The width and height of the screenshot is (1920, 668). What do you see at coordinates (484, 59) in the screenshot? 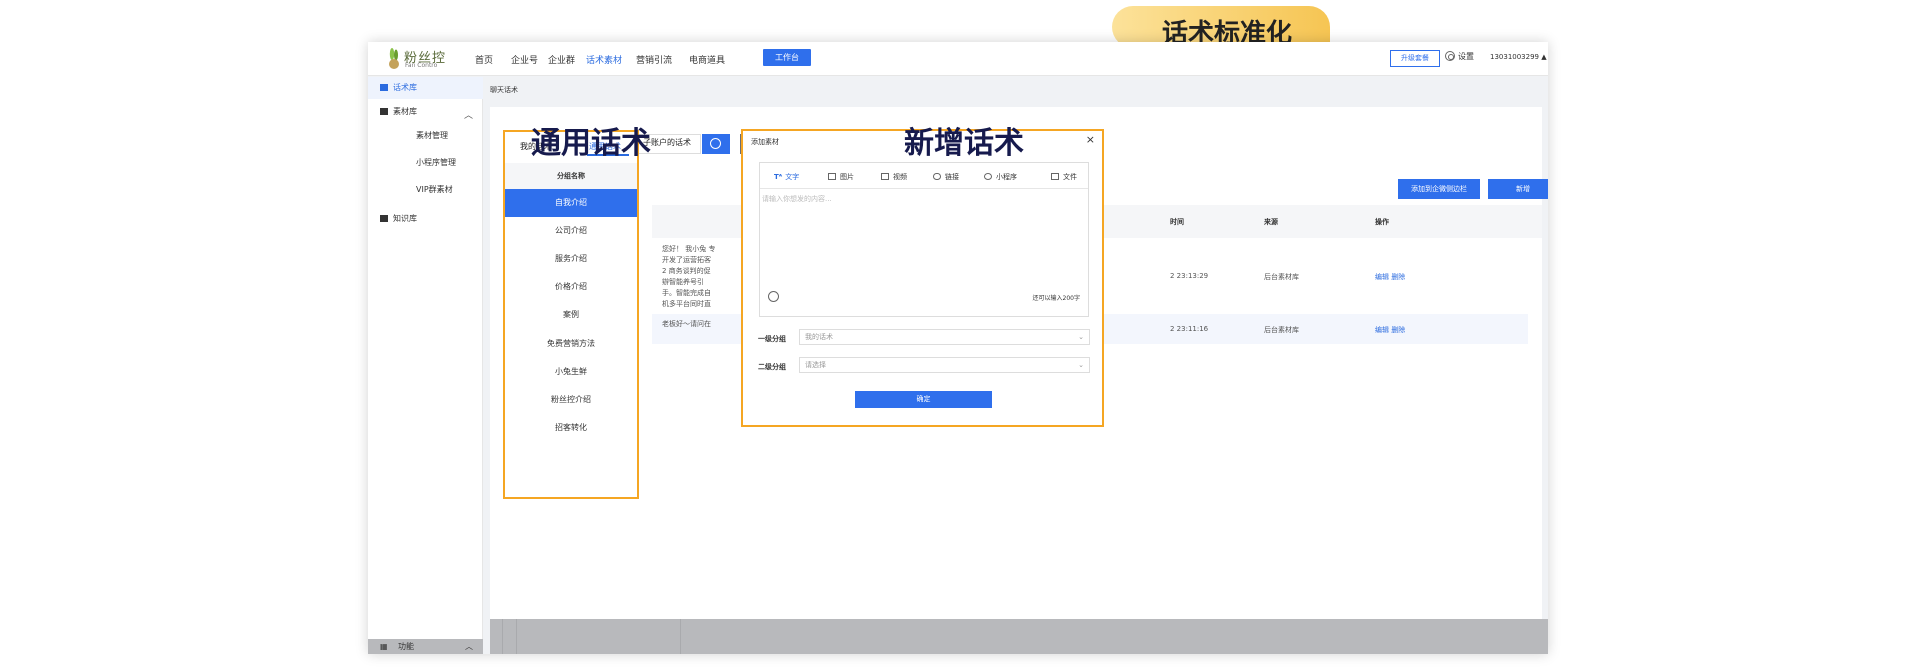
I see `nav-home: 首页` at bounding box center [484, 59].